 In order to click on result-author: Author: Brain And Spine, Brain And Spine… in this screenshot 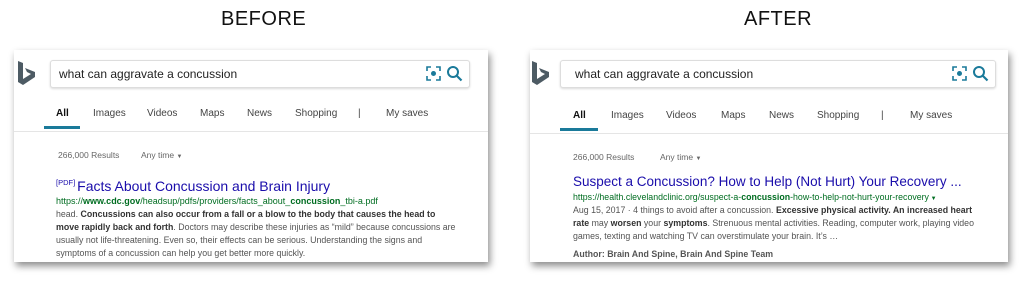, I will do `click(673, 254)`.